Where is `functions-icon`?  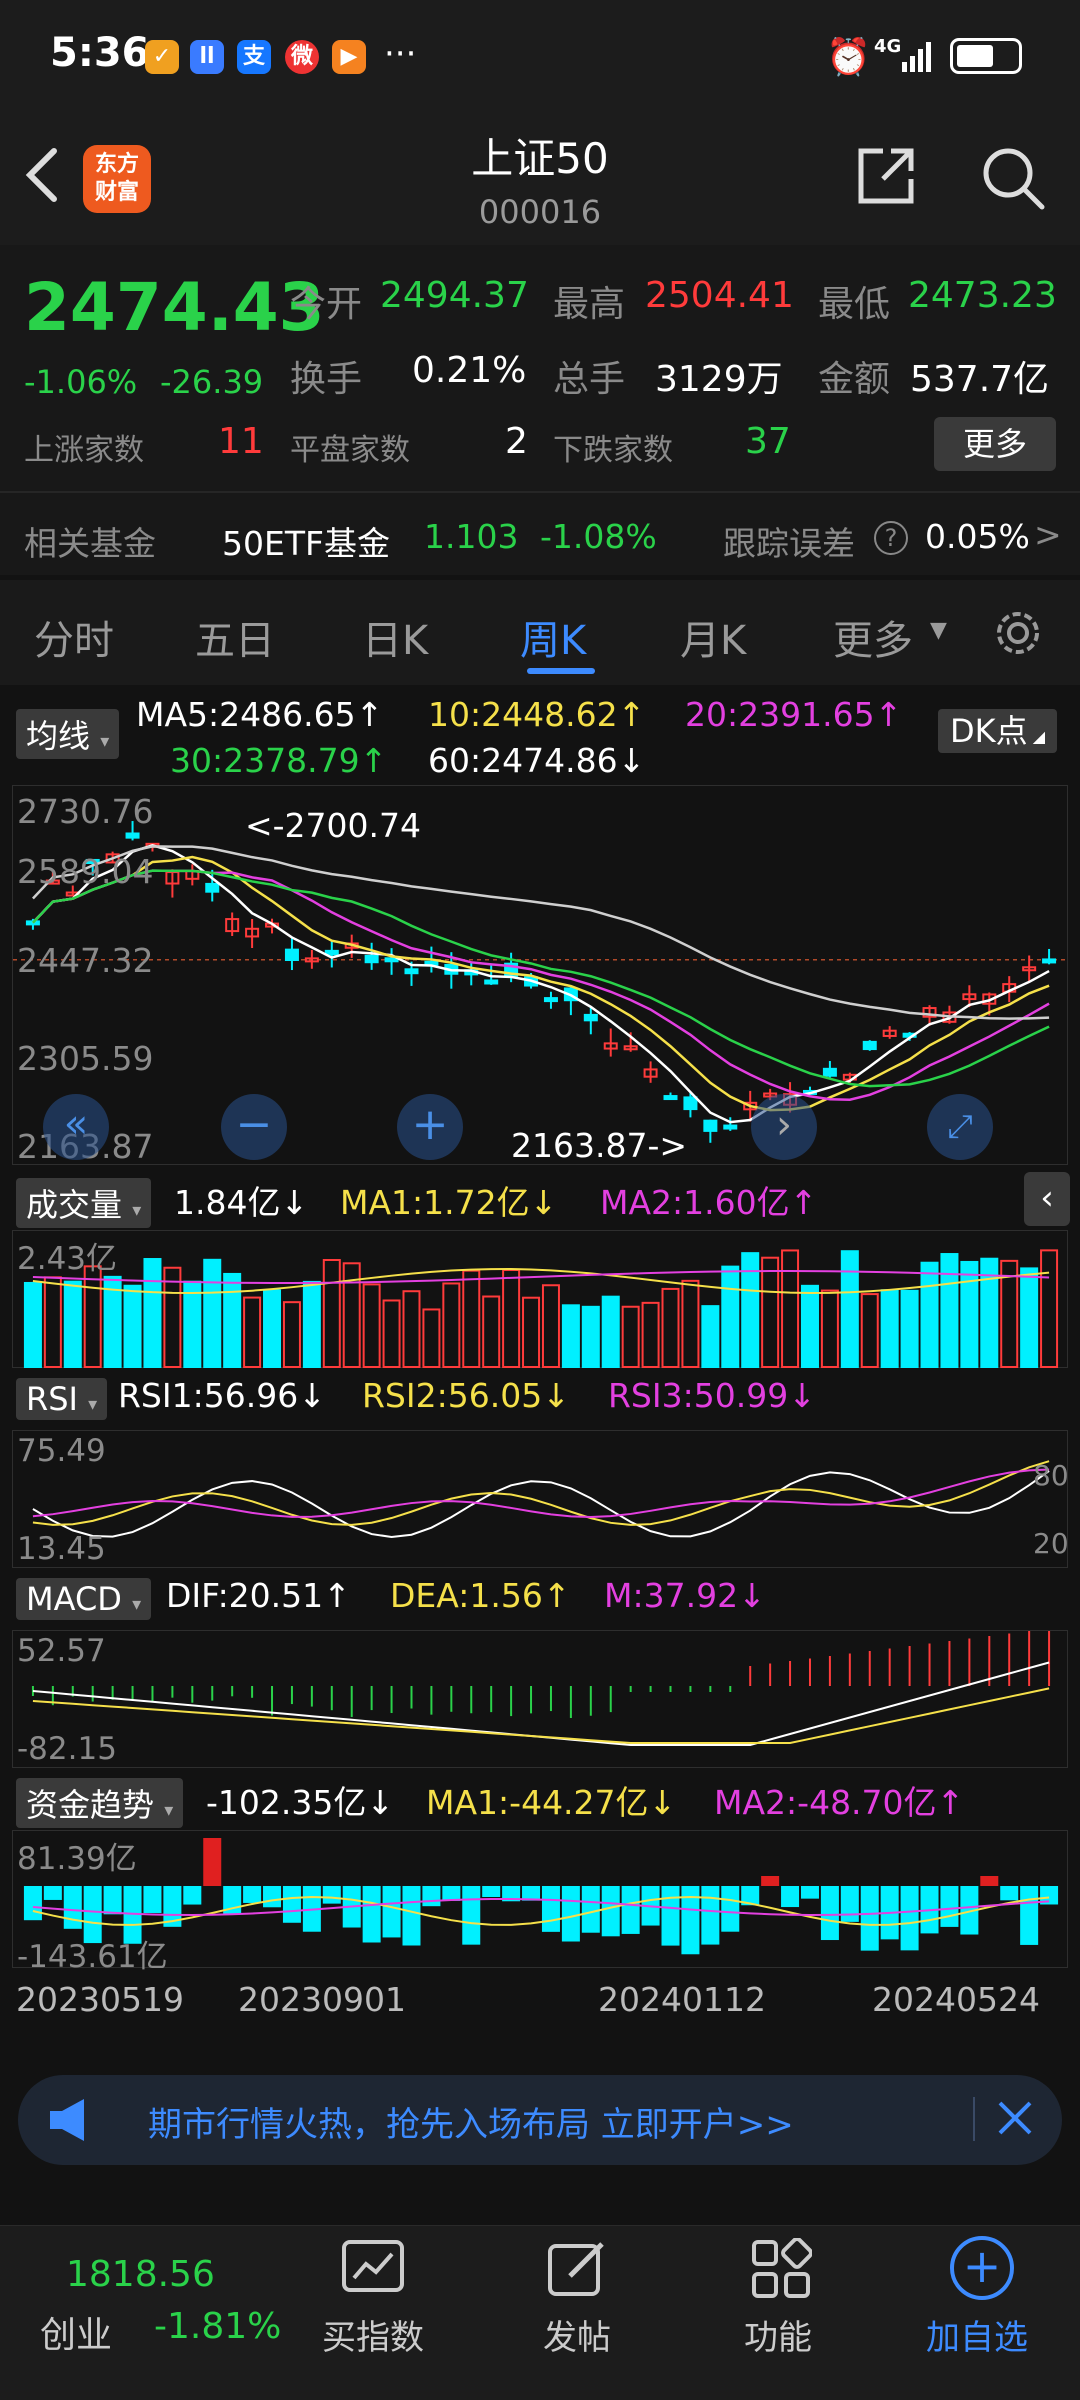
functions-icon is located at coordinates (781, 2268).